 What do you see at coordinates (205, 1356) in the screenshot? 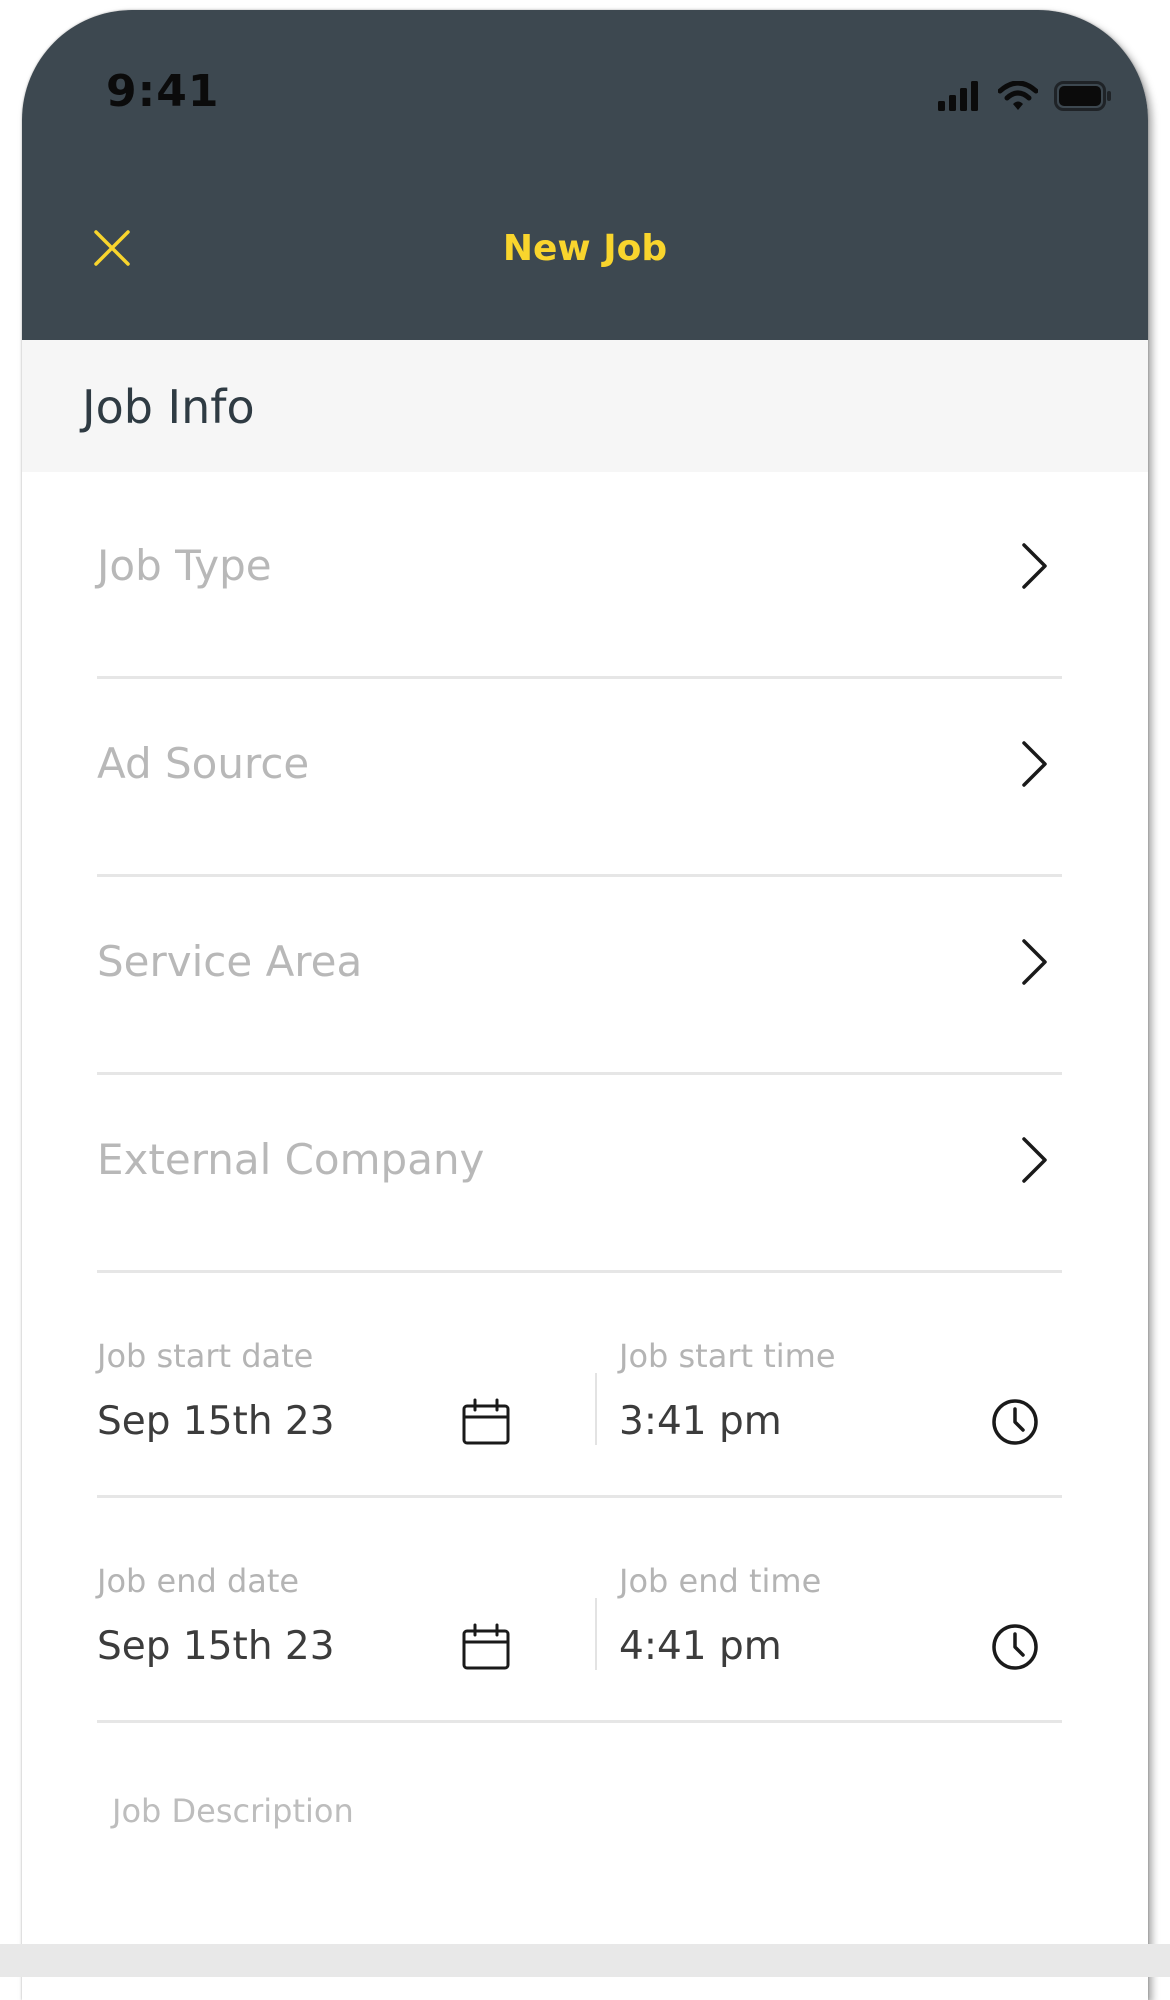
I see `start-date-label: Job start date` at bounding box center [205, 1356].